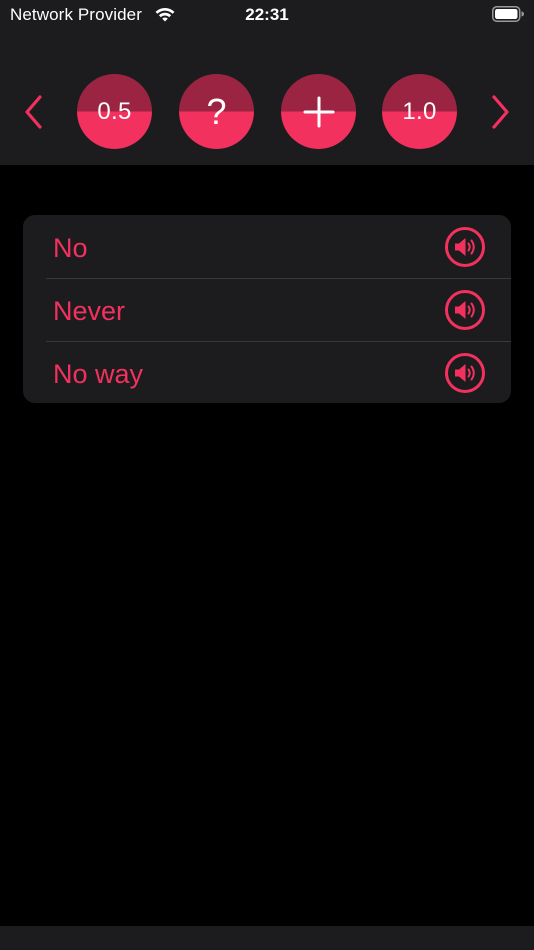 This screenshot has height=950, width=534. Describe the element at coordinates (508, 14) in the screenshot. I see `battery-full-icon` at that location.